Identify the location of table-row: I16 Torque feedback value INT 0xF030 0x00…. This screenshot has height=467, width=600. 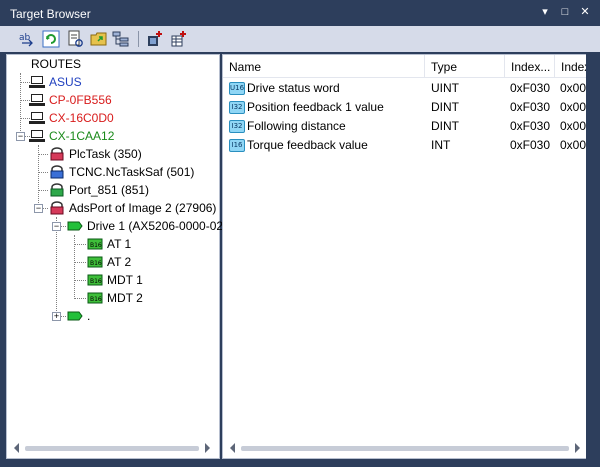
(405, 145).